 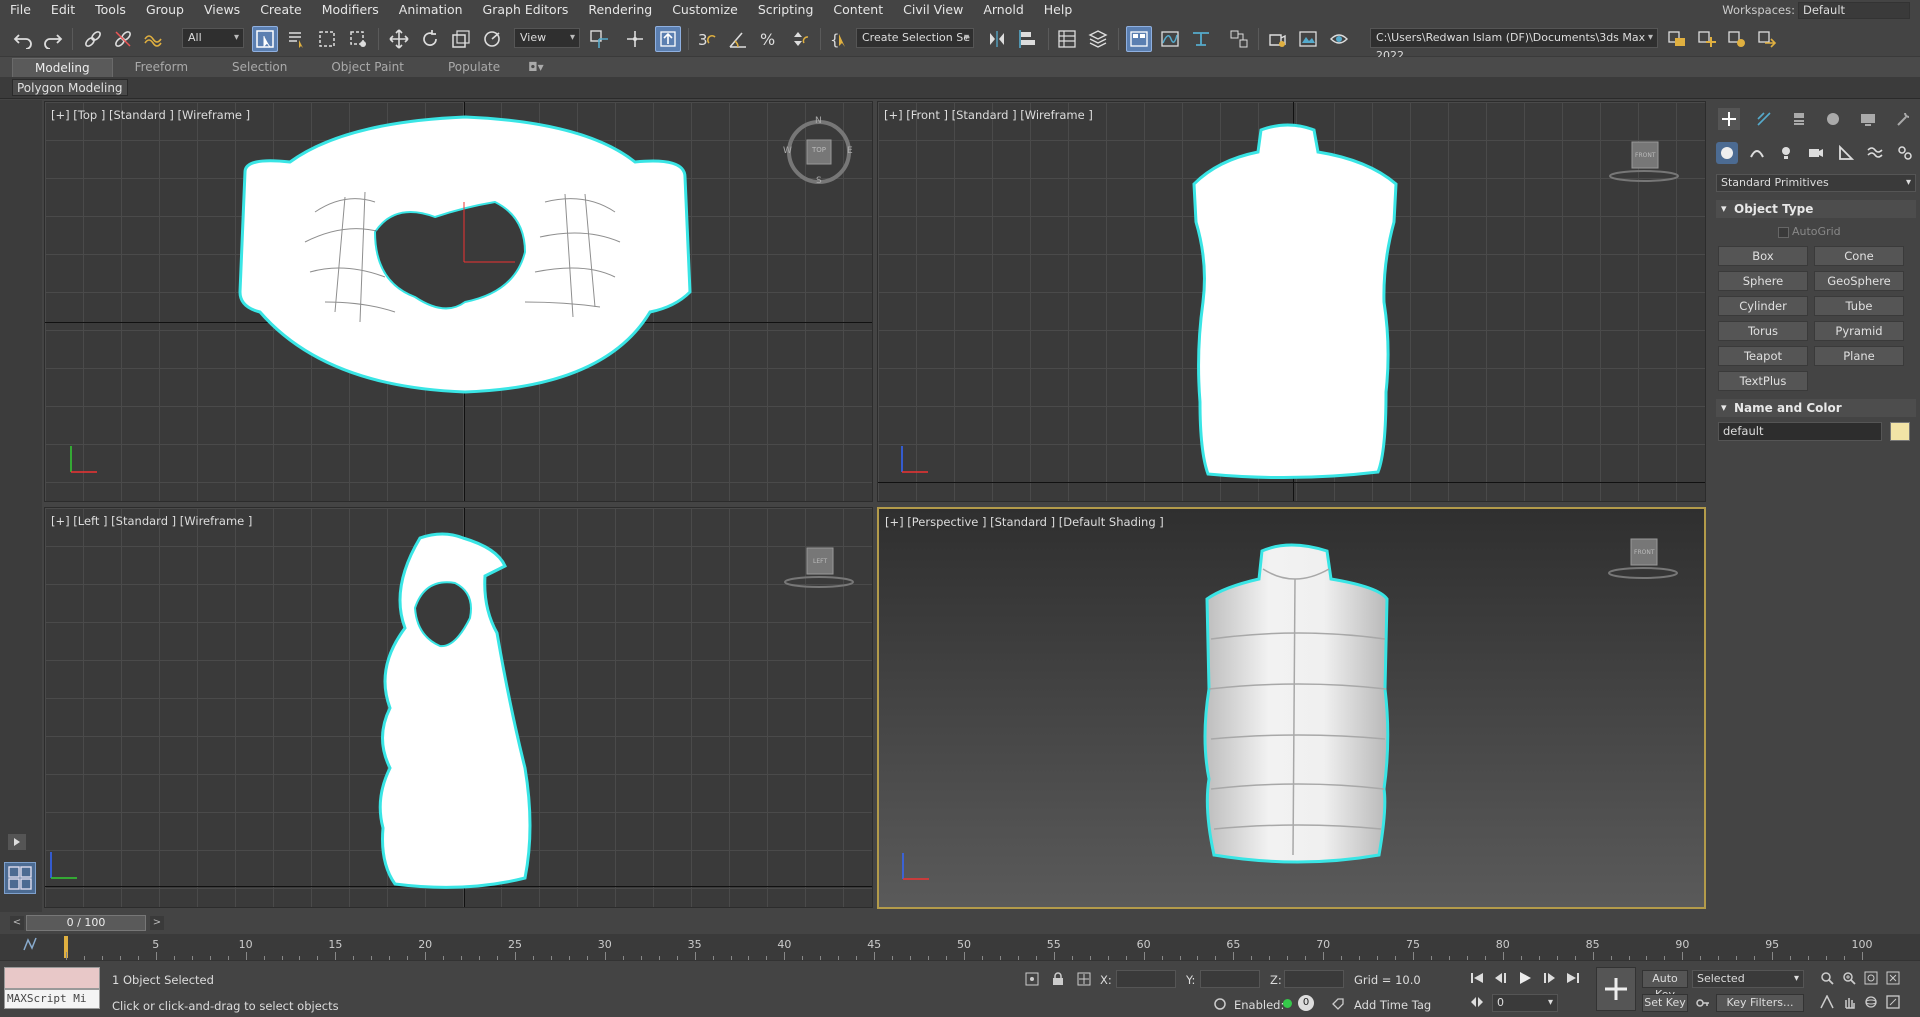 I want to click on workspaces-dropdown: Default, so click(x=1854, y=10).